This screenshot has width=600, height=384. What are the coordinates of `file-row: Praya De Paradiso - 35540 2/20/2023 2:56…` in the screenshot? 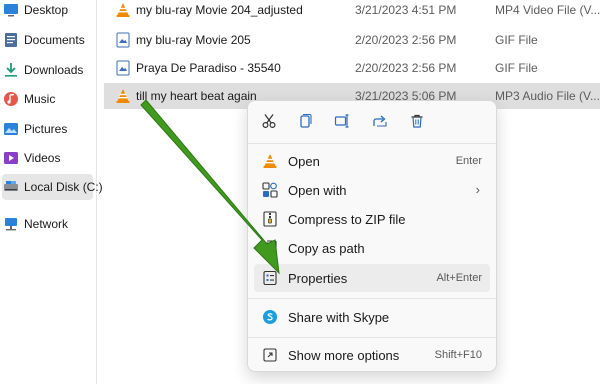 It's located at (352, 68).